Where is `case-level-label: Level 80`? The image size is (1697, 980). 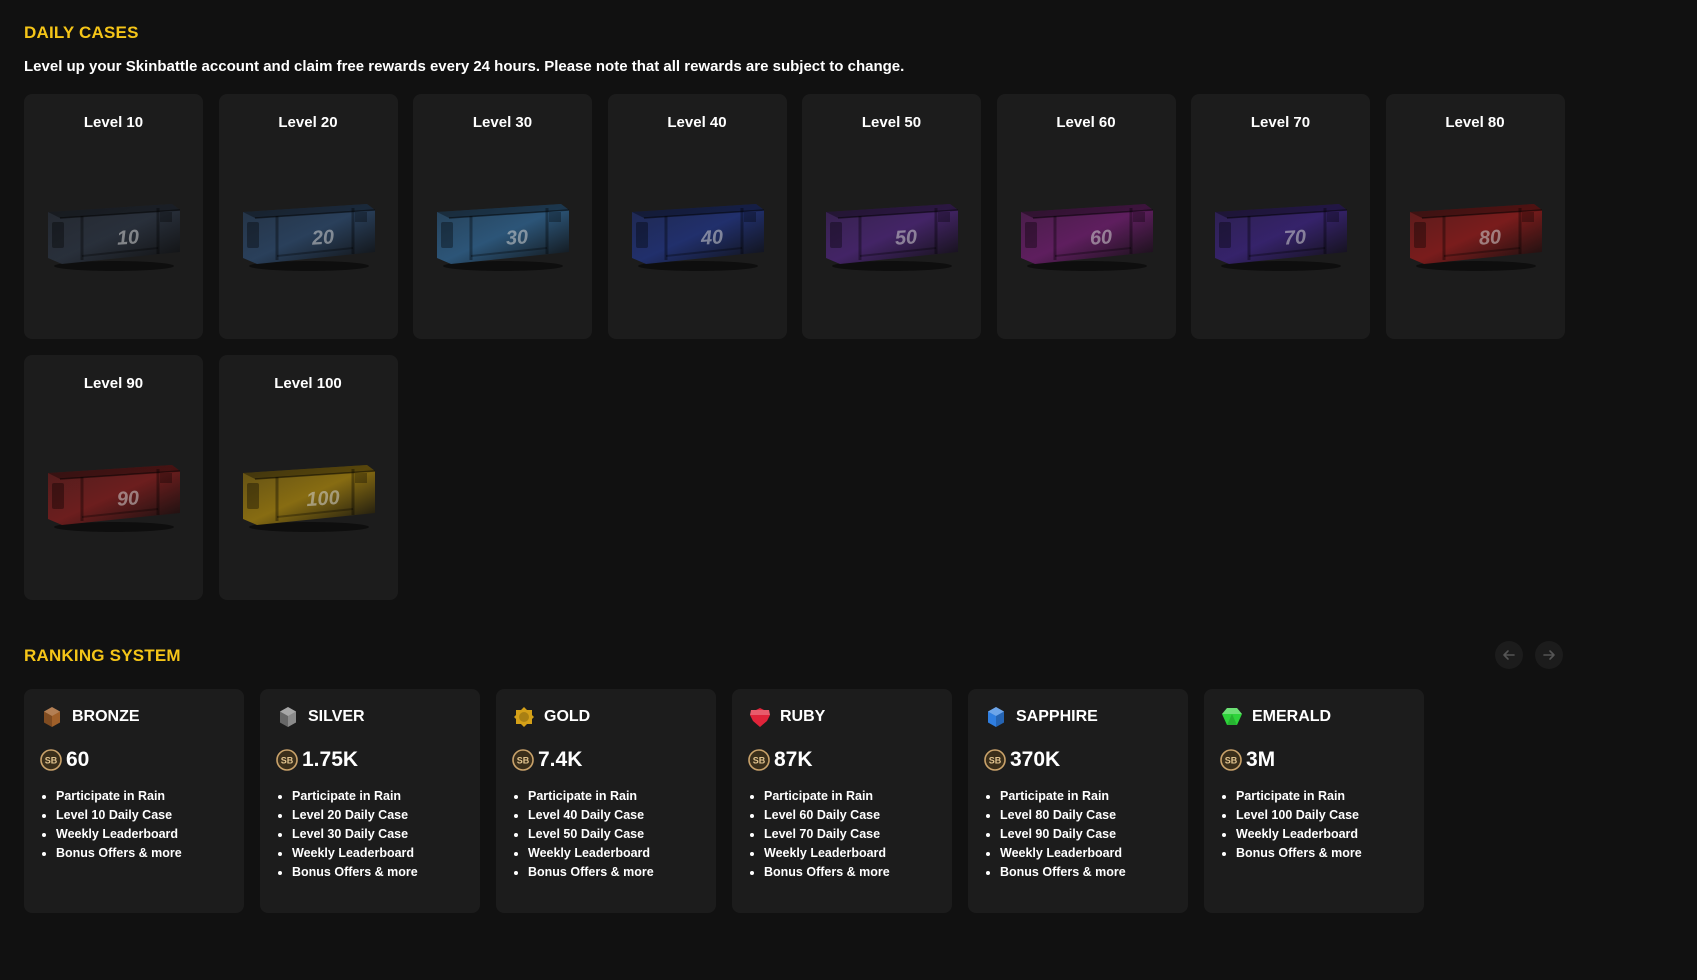
case-level-label: Level 80 is located at coordinates (1475, 122).